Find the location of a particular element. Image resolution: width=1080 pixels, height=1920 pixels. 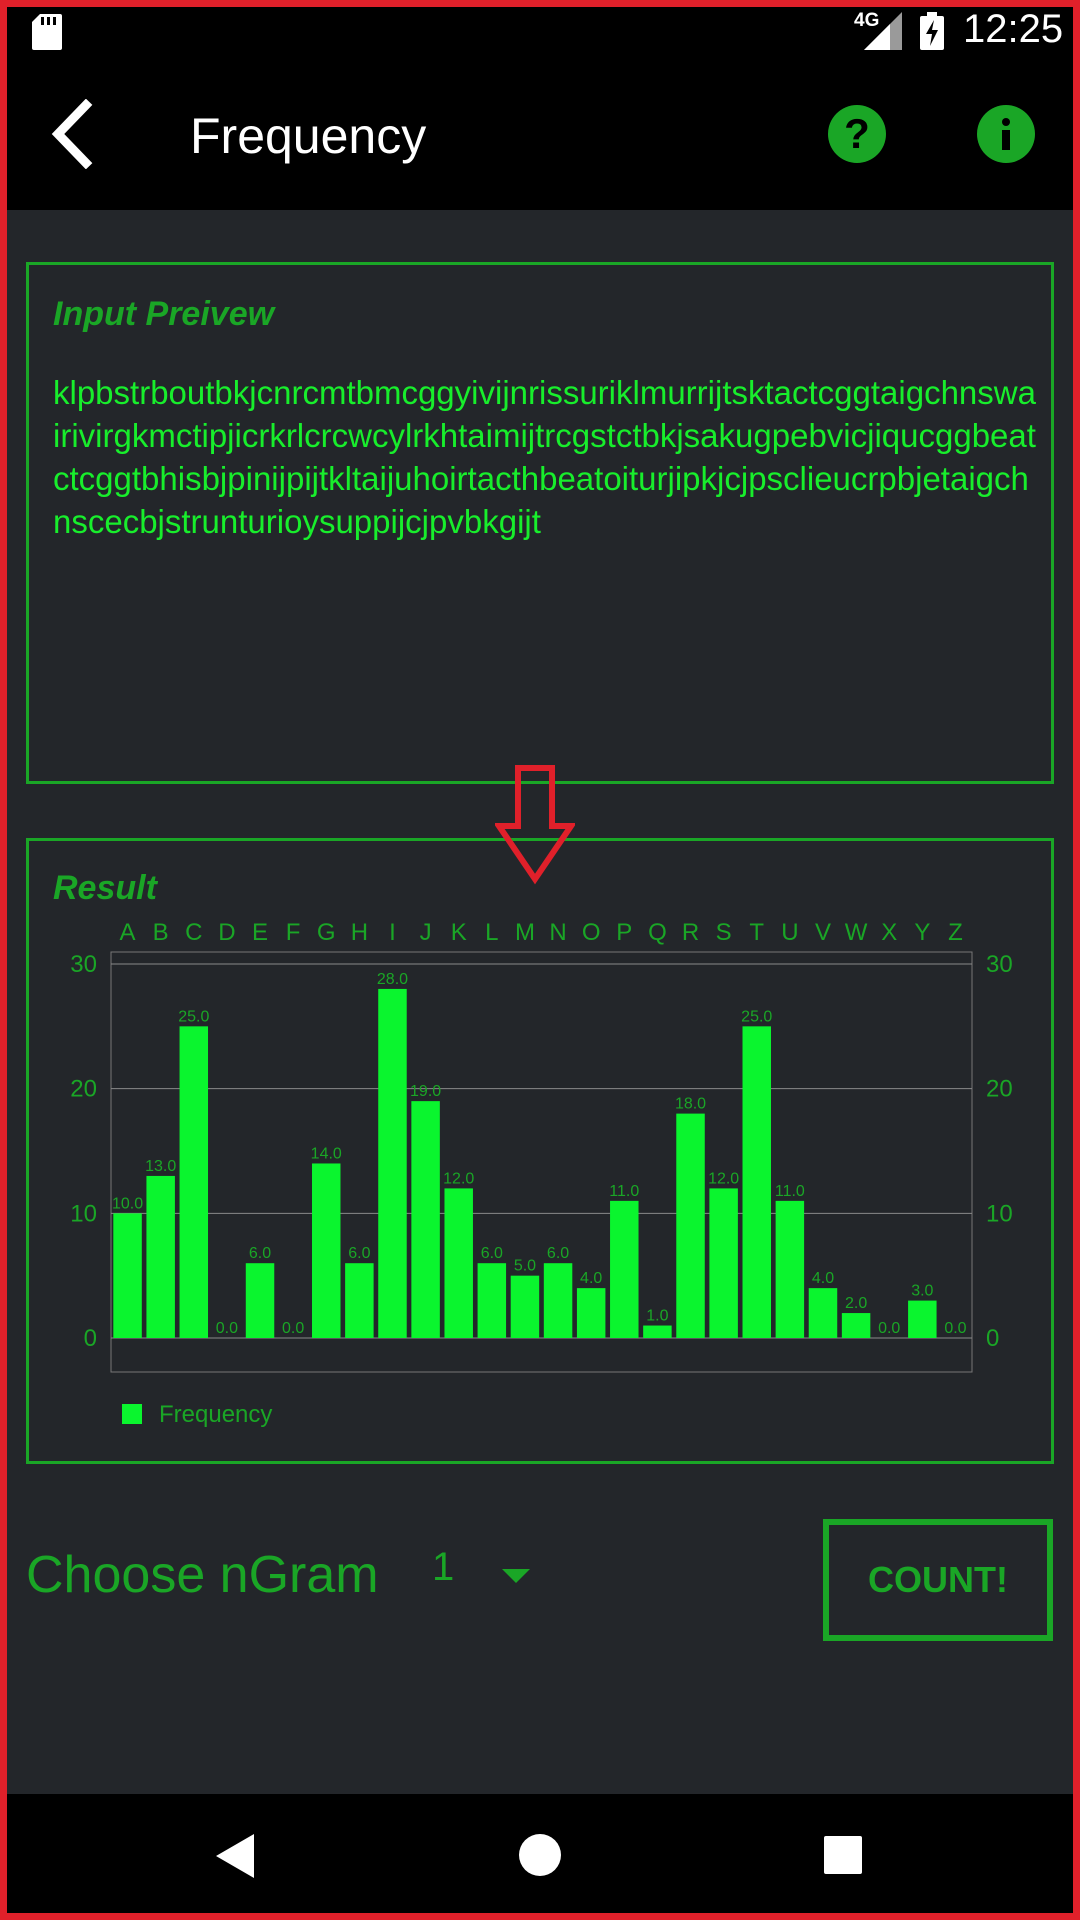

value-label: 2.0 is located at coordinates (856, 1303).